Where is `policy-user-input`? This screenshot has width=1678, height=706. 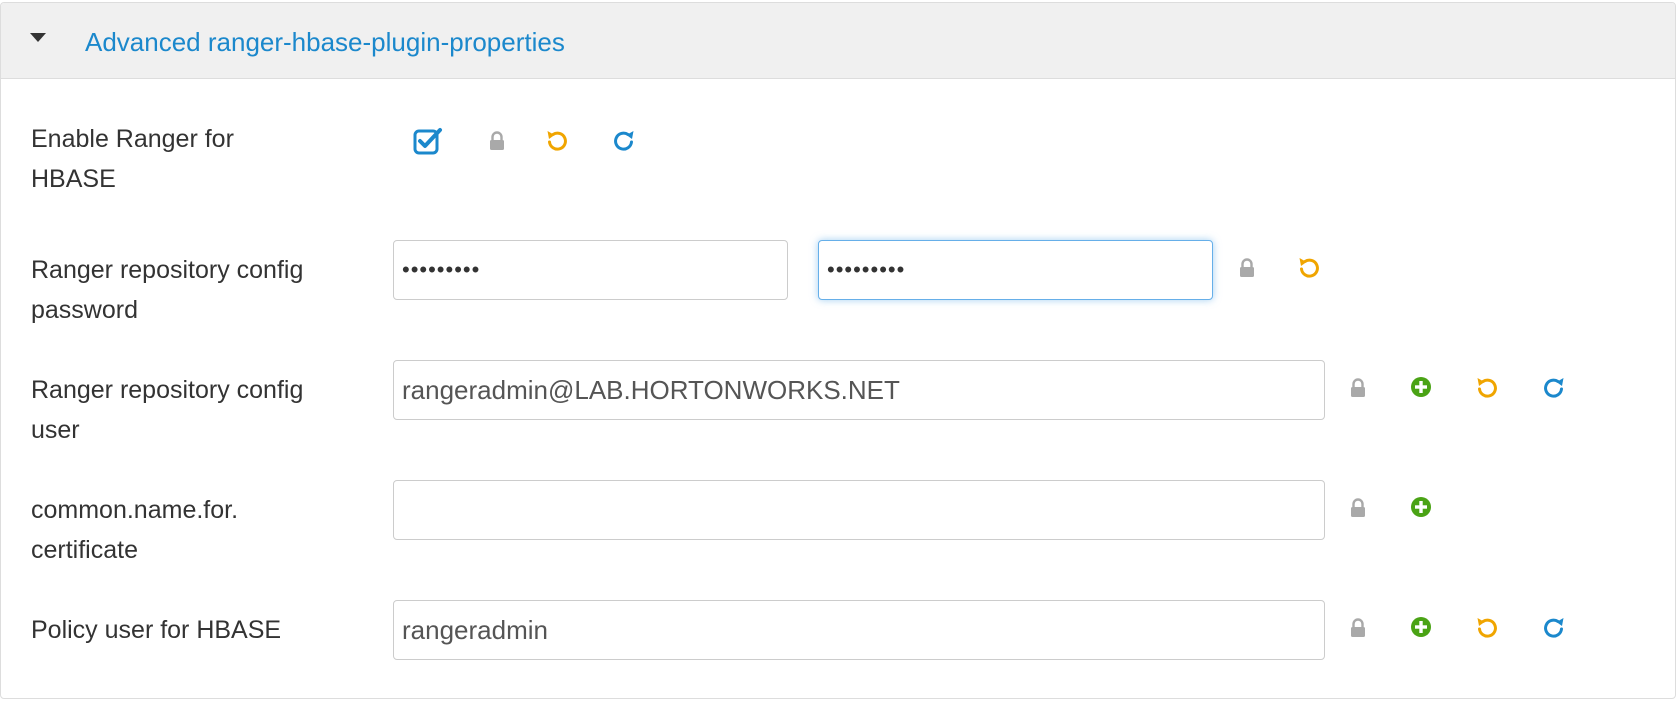 policy-user-input is located at coordinates (859, 630).